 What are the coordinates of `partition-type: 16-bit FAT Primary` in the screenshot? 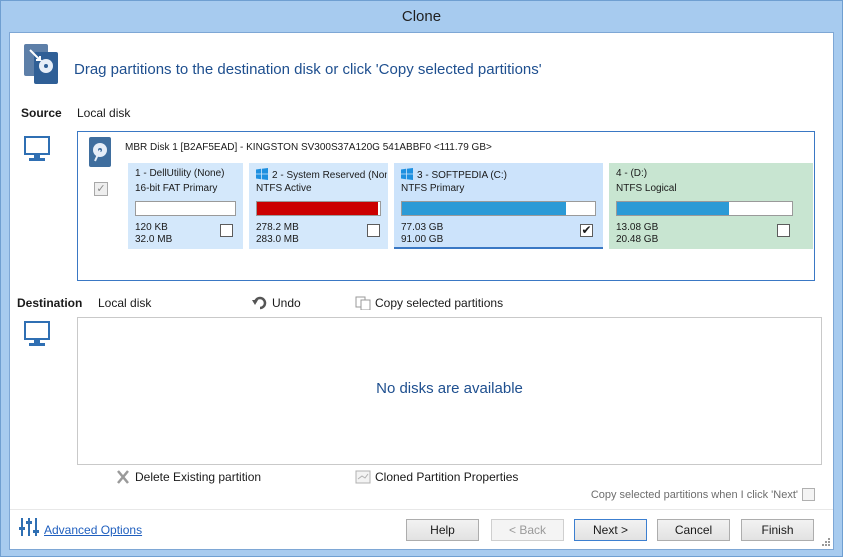 It's located at (176, 188).